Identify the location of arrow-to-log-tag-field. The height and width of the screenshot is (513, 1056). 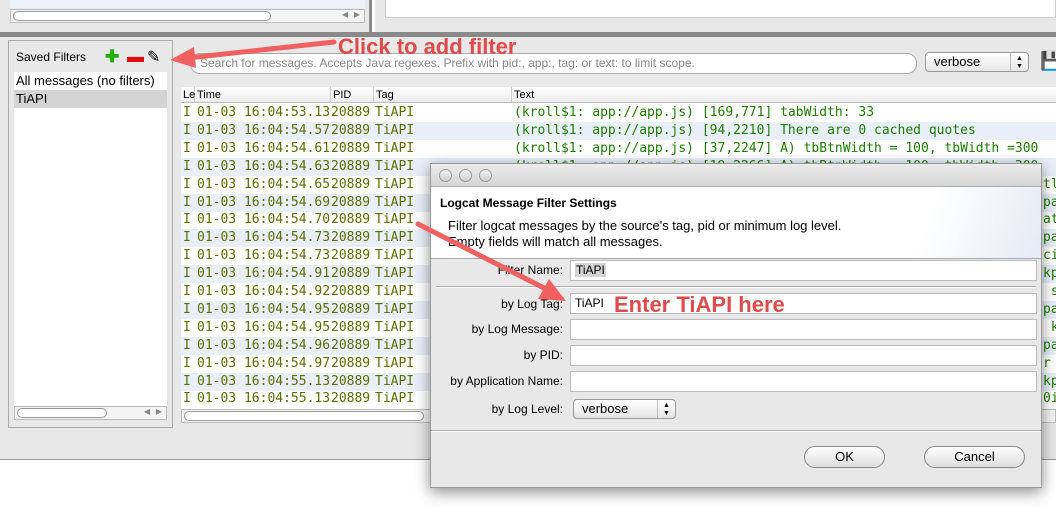
(490, 261).